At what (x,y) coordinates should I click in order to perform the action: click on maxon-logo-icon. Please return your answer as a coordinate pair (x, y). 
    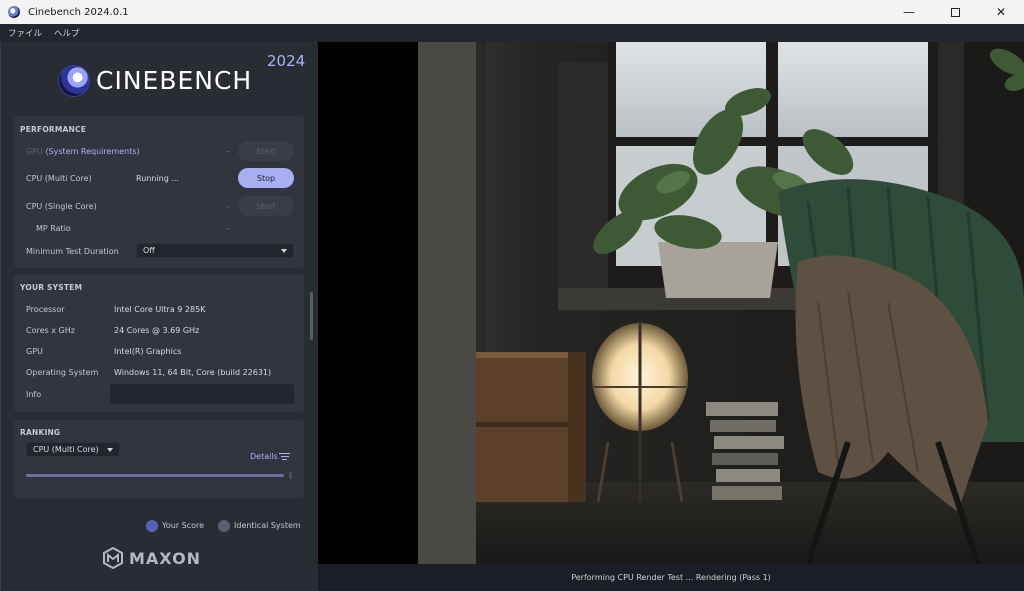
    Looking at the image, I should click on (113, 558).